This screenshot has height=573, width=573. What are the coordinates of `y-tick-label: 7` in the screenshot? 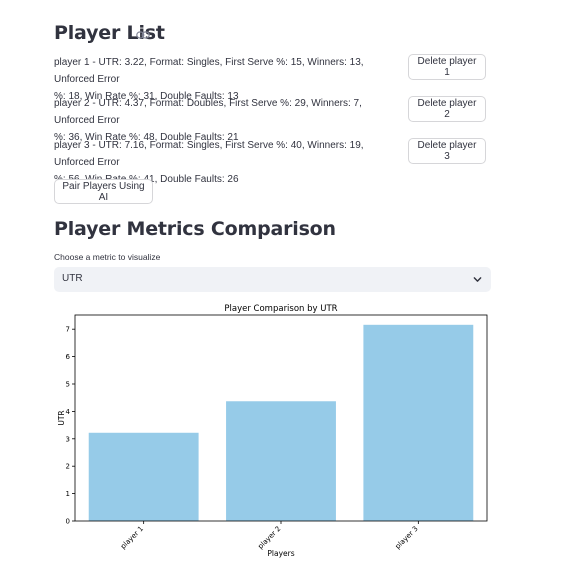 It's located at (68, 330).